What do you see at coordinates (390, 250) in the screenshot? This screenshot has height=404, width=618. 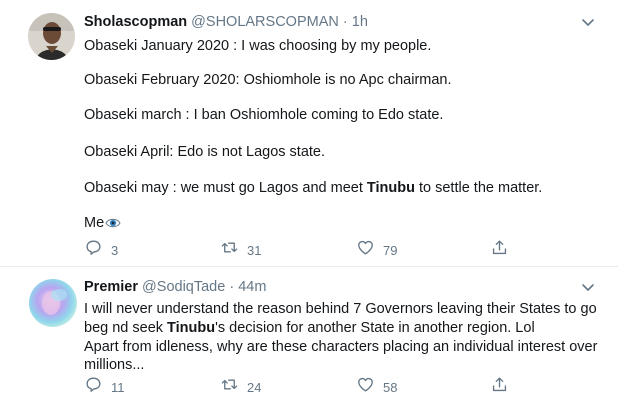 I see `like-count: 79` at bounding box center [390, 250].